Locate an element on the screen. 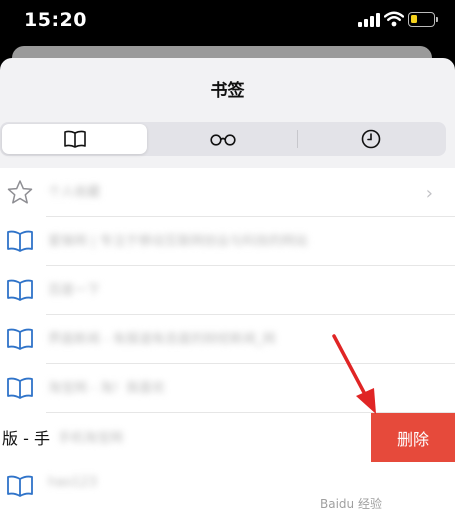  chevron-right-icon: › is located at coordinates (429, 193).